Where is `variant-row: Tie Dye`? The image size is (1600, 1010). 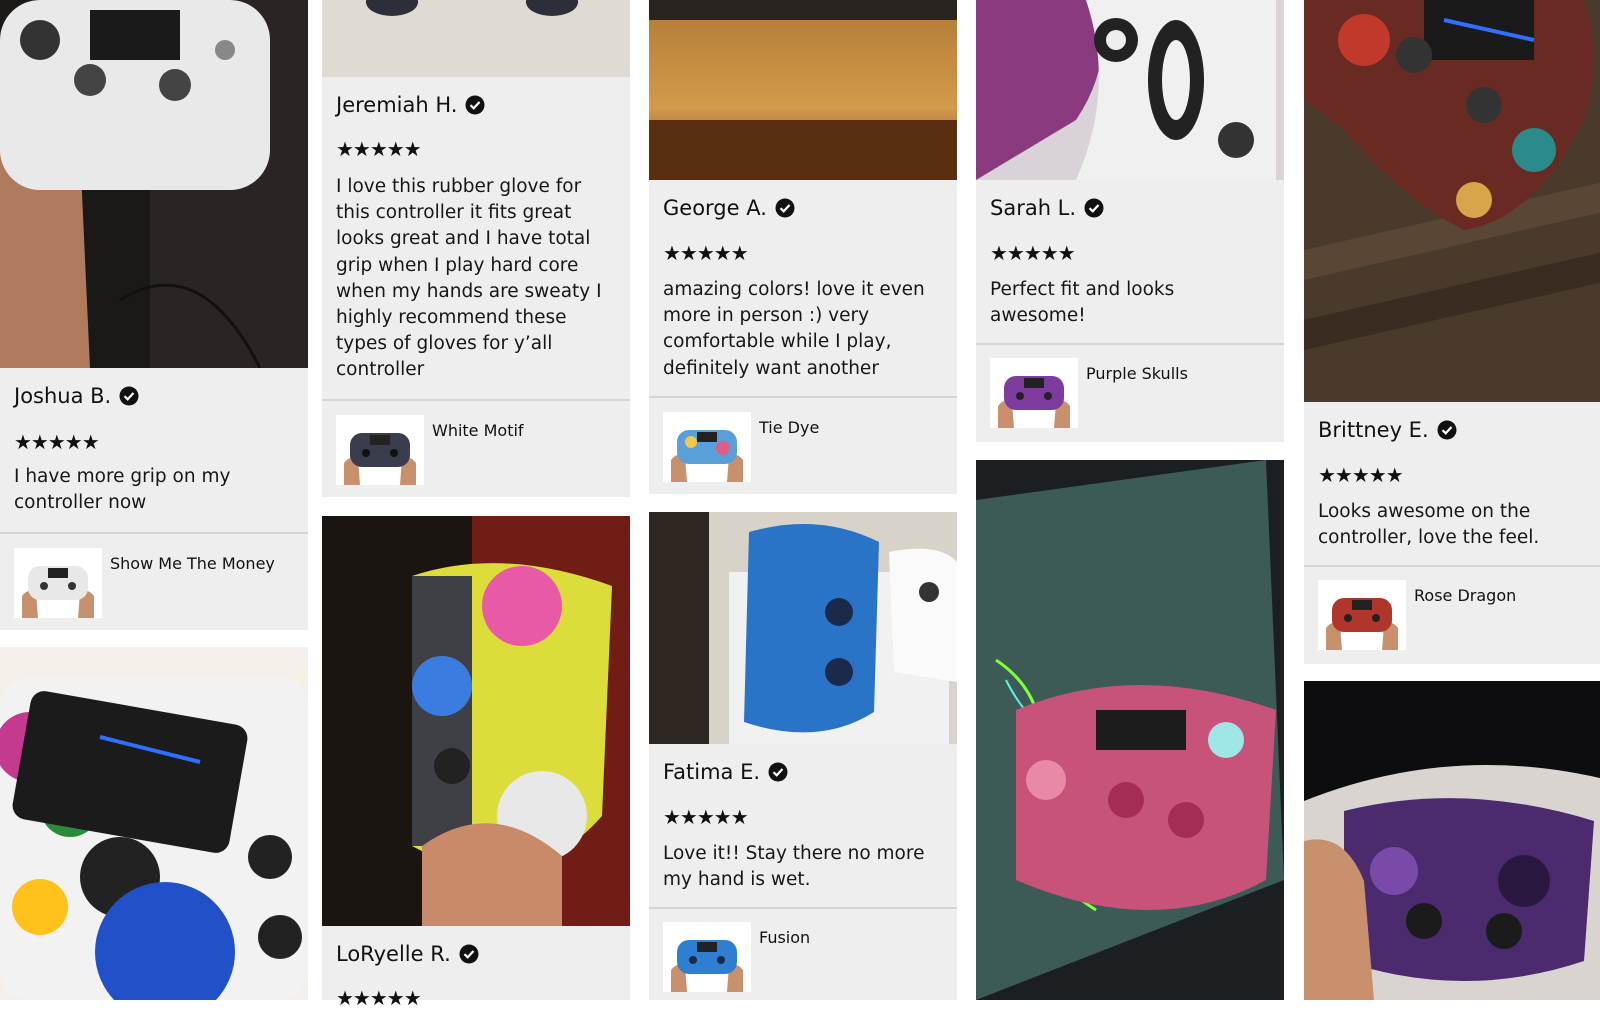 variant-row: Tie Dye is located at coordinates (741, 447).